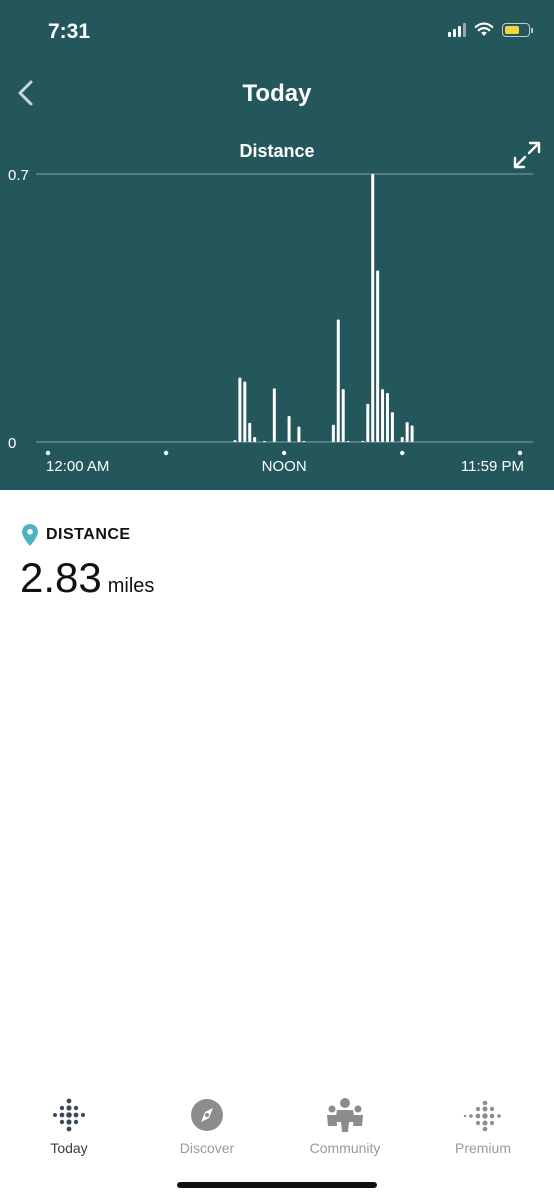  I want to click on x-tick-label: NOON, so click(284, 466).